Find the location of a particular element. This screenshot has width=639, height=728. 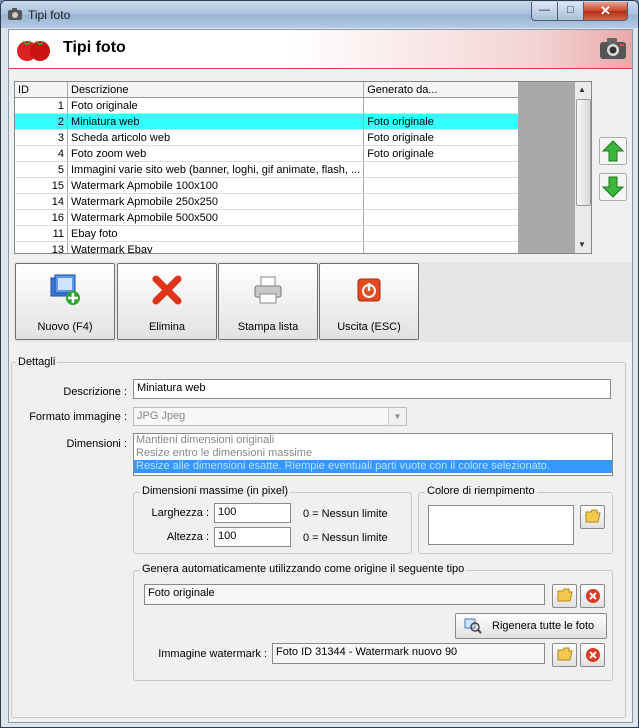

altezza-hint: 0 = Nessun limite is located at coordinates (345, 538).